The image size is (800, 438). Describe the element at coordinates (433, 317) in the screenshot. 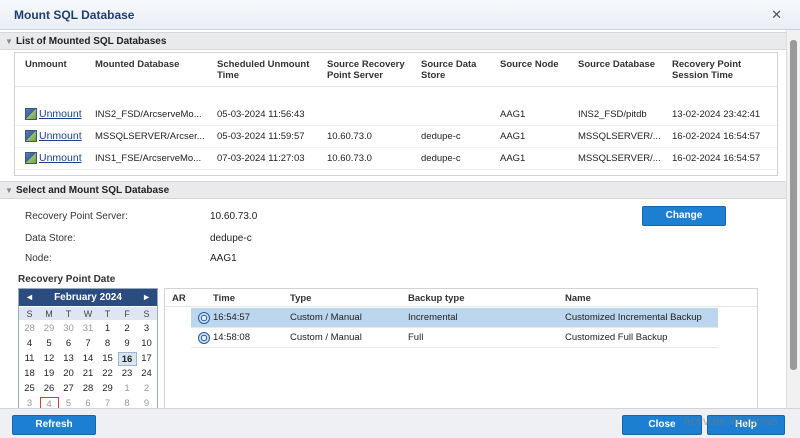

I see `rp-backup-type-cell: Incremental` at that location.